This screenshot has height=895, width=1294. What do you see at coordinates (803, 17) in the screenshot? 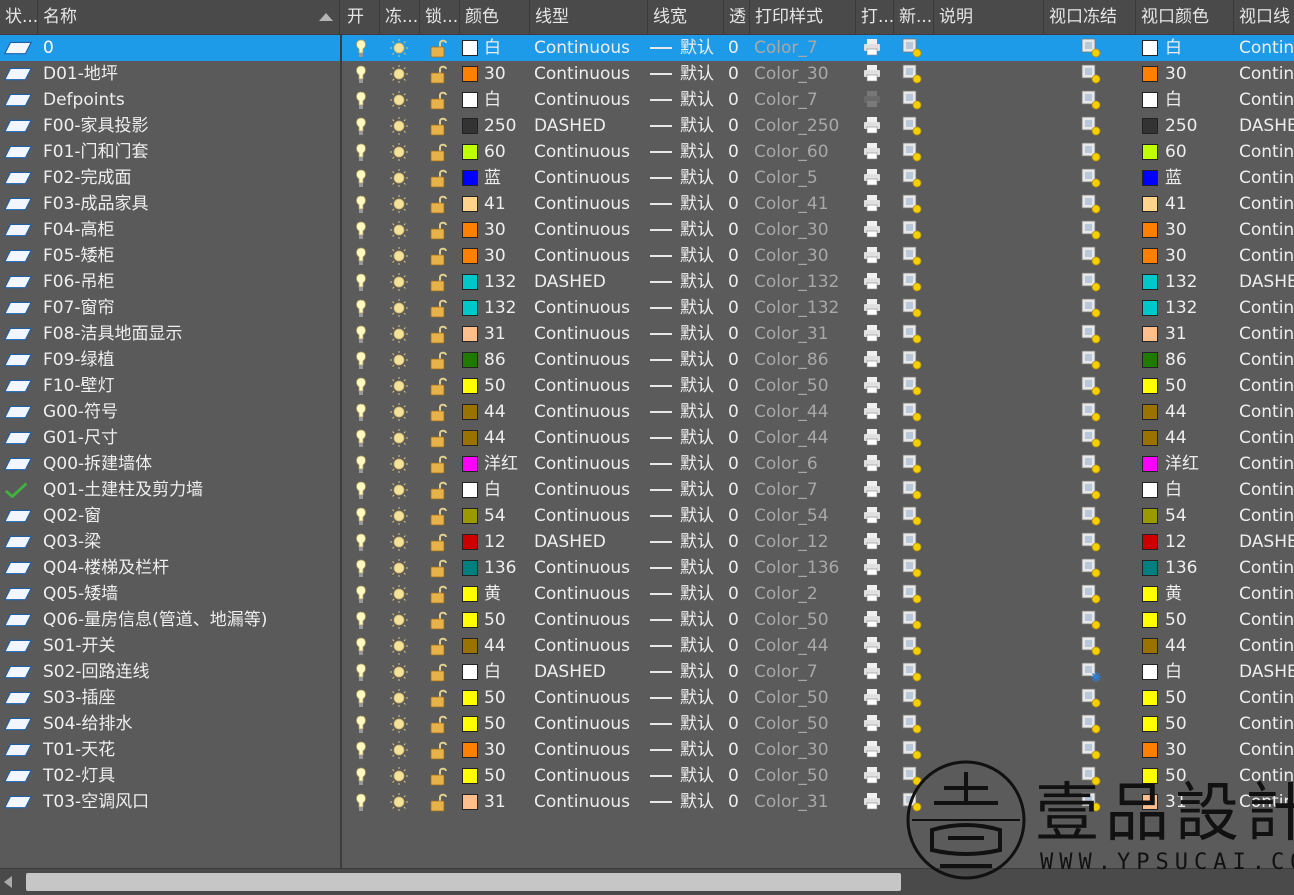
I see `col-plot-style: 打印样式` at bounding box center [803, 17].